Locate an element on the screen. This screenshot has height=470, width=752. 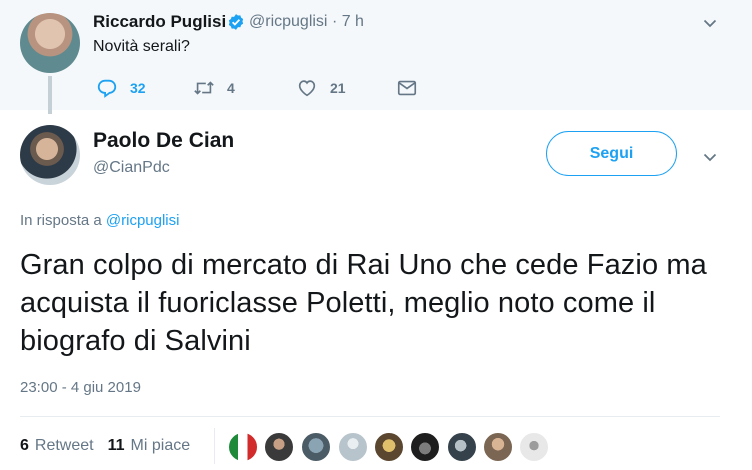
heart-icon is located at coordinates (307, 88).